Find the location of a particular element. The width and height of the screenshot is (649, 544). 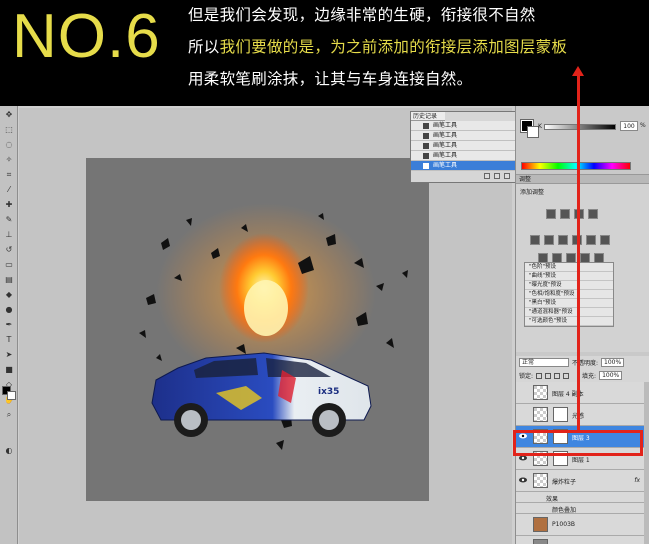

layer-row: 爆炸粒子 fx is located at coordinates (582, 481).